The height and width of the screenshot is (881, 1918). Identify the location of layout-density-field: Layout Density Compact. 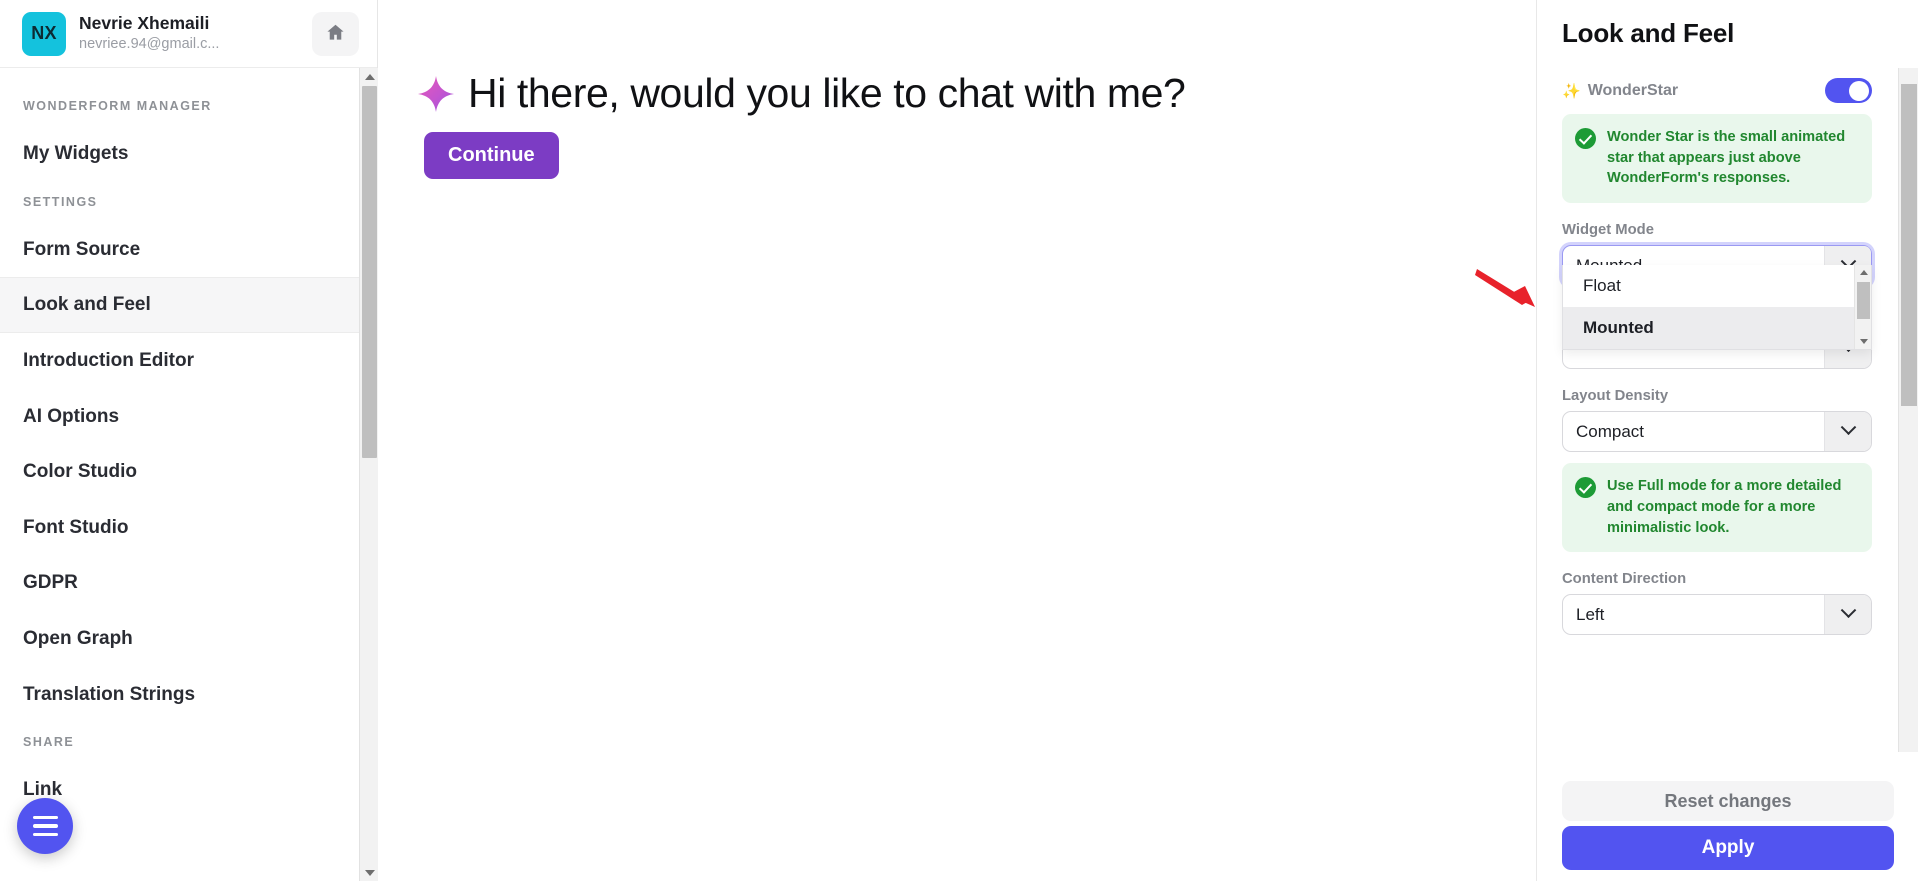
(1717, 420).